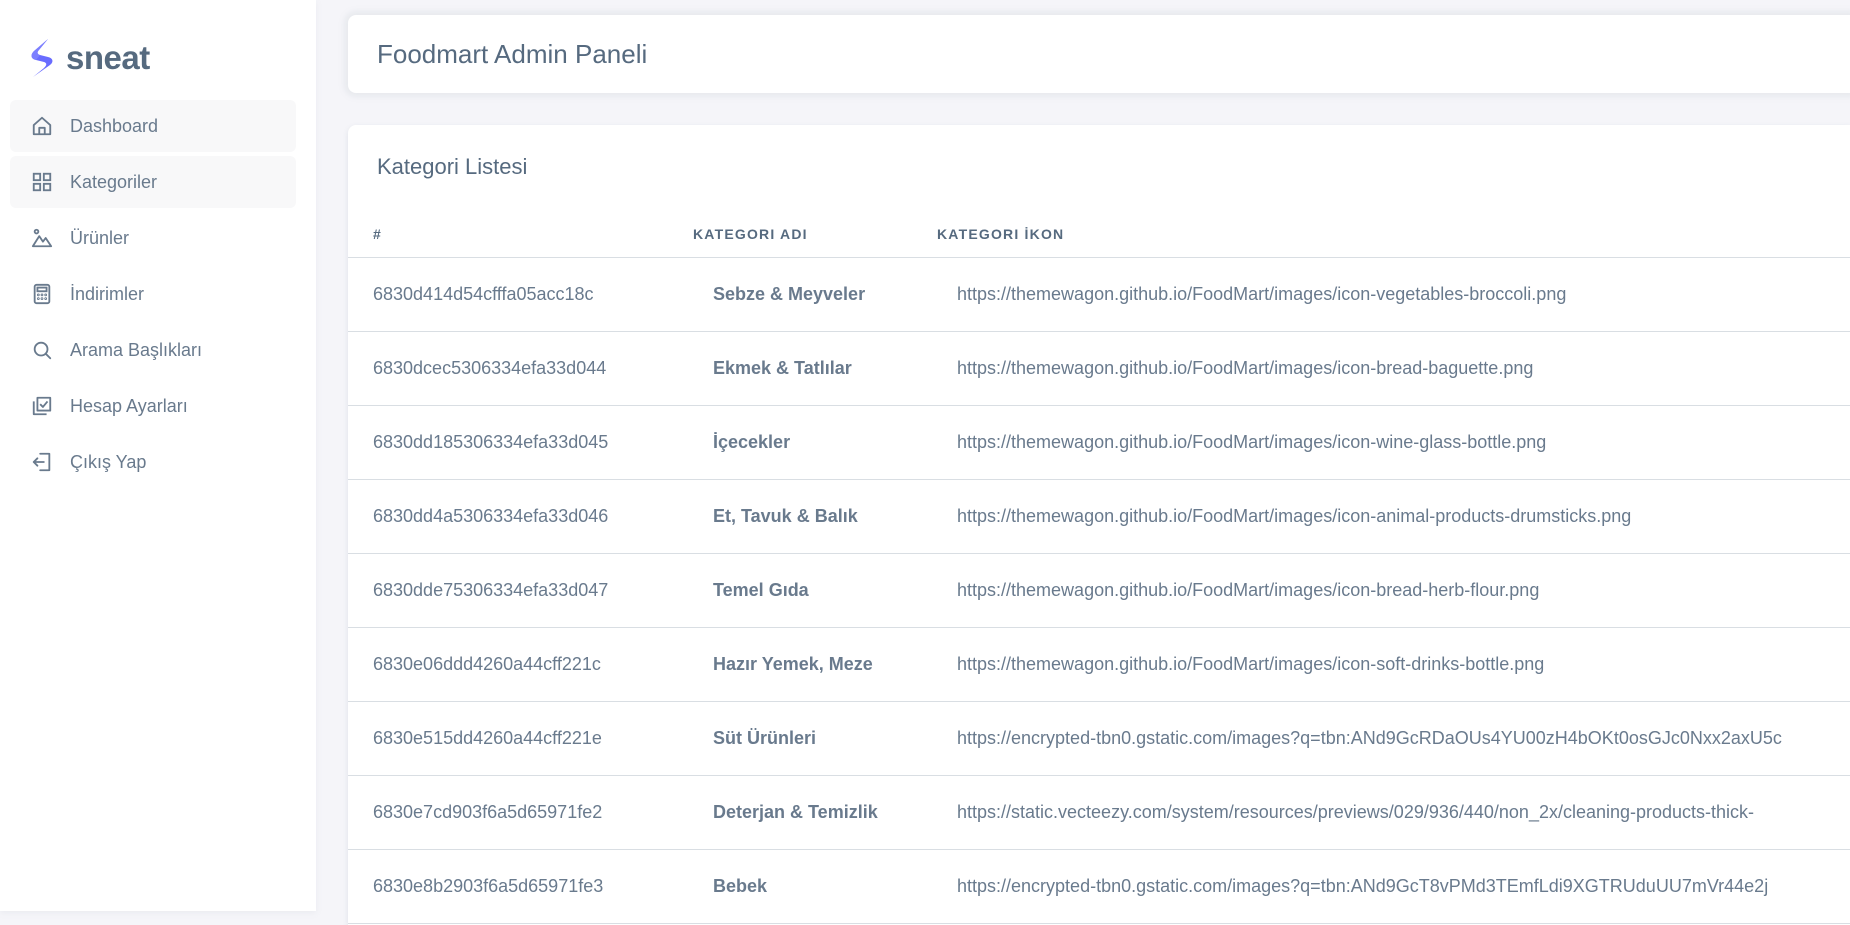  I want to click on column-header-id: #, so click(520, 234).